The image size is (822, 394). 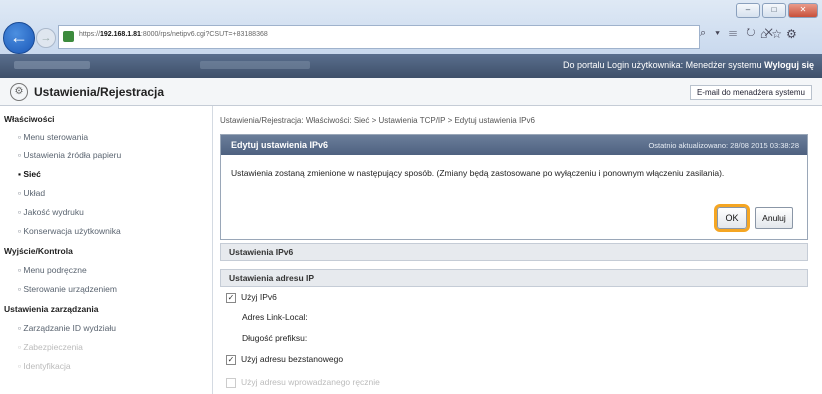 I want to click on use-ipv6-checkbox: ✓, so click(x=231, y=297).